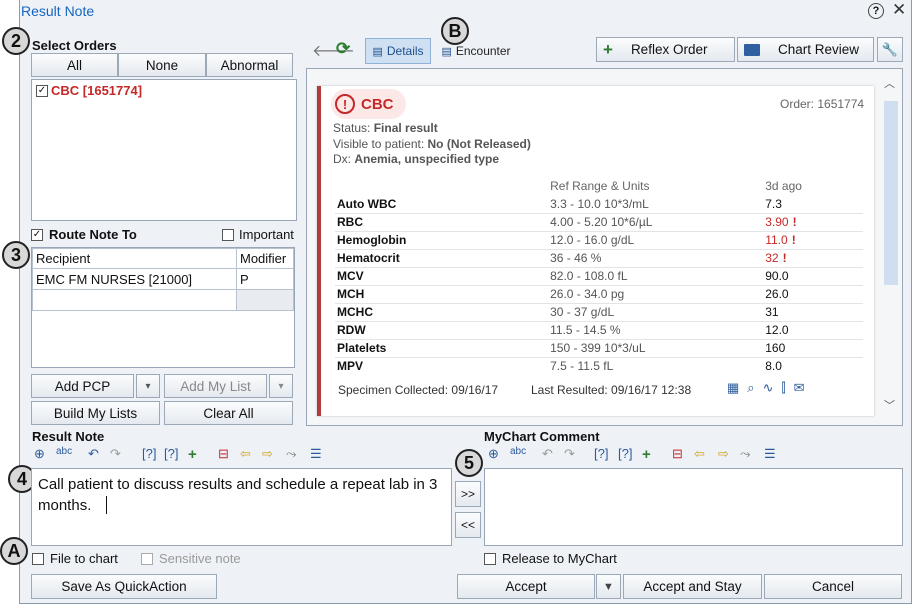 The height and width of the screenshot is (604, 912). I want to click on cancel-button: Cancel, so click(833, 586).